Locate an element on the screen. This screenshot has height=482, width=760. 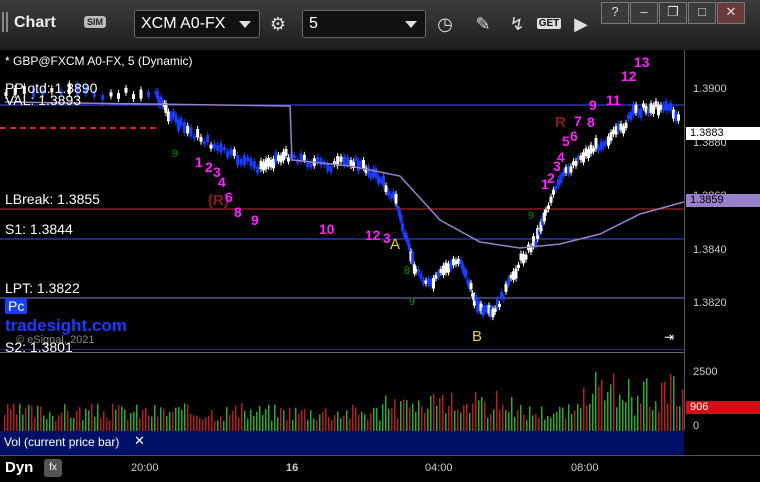
last-price-box: 1.3883 is located at coordinates (723, 133).